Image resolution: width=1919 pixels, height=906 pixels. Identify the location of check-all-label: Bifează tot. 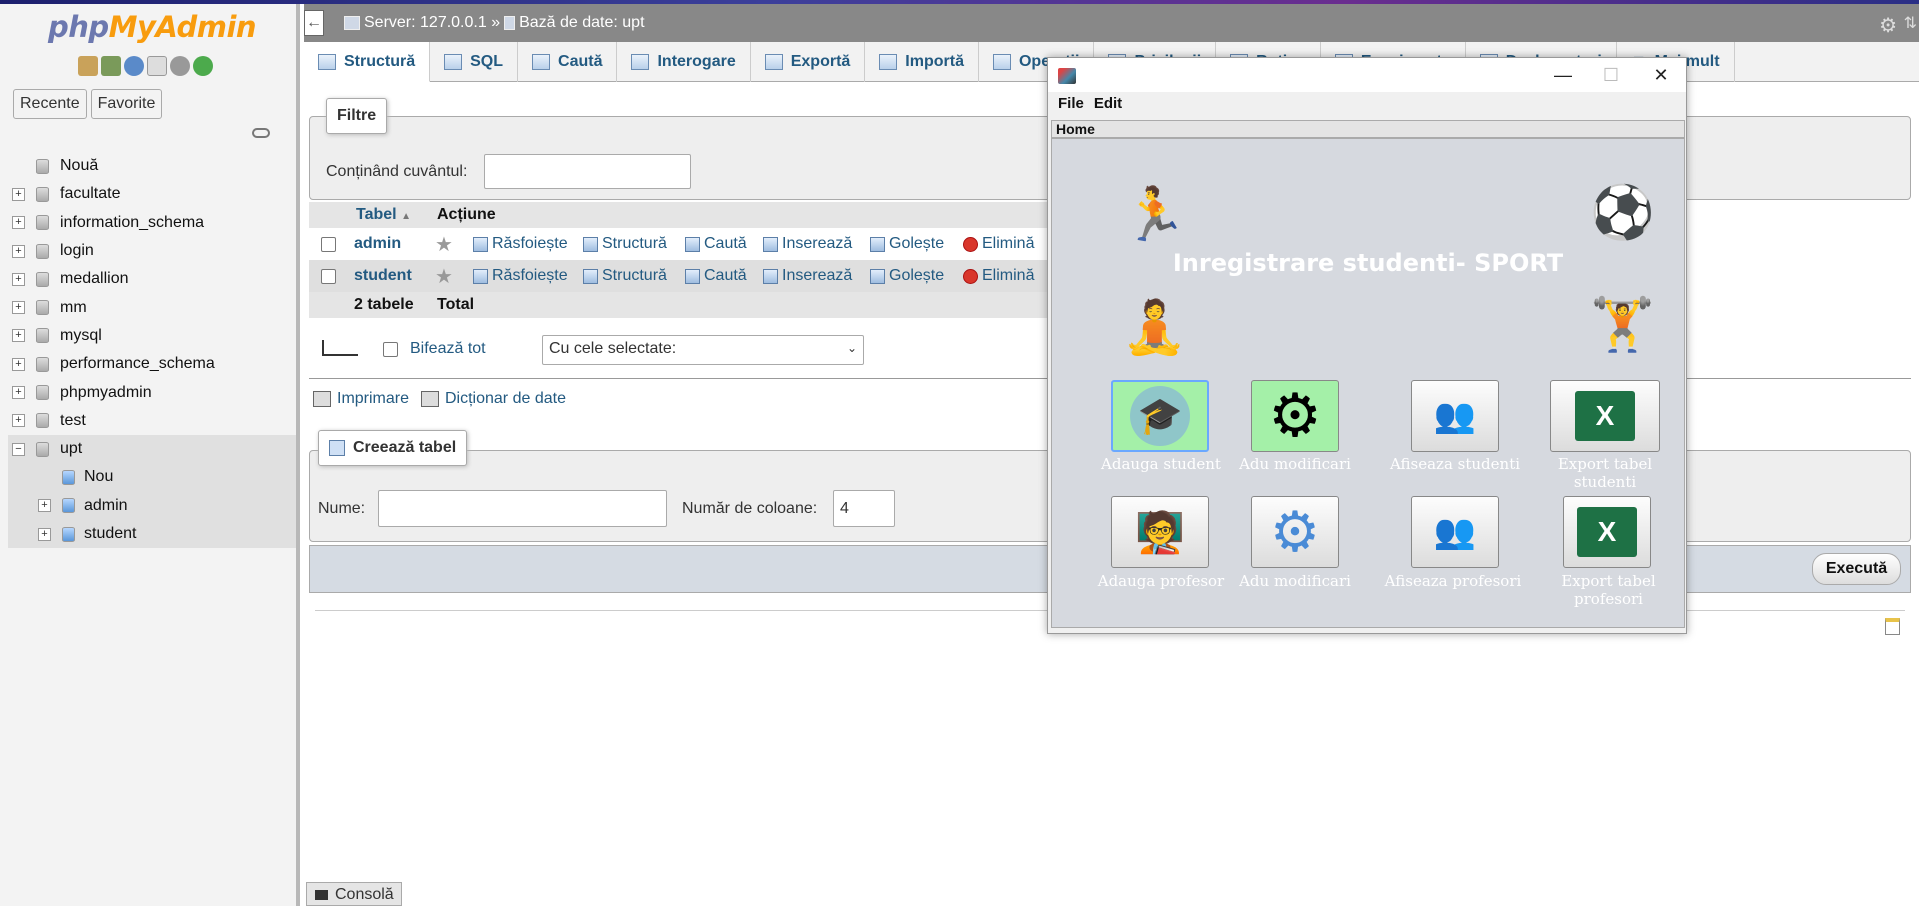
(448, 349).